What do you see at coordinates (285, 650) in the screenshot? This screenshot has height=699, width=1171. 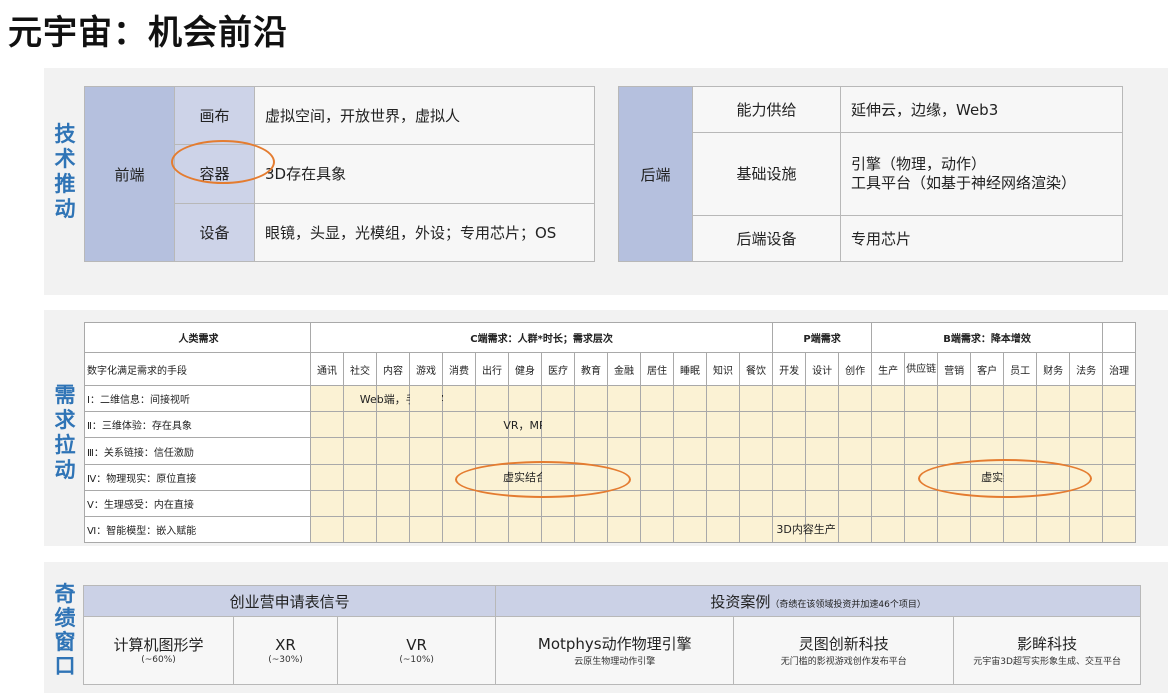 I see `signal-cell: XR (~30%)` at bounding box center [285, 650].